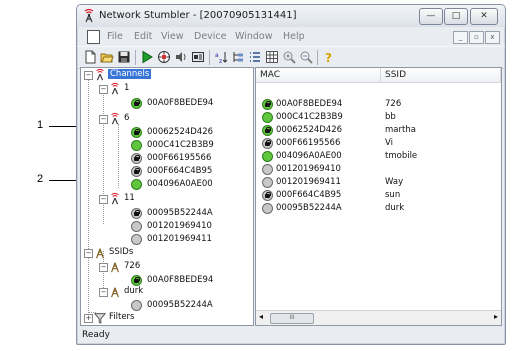 This screenshot has height=351, width=513. What do you see at coordinates (309, 130) in the screenshot?
I see `row-mac: 00062524D426` at bounding box center [309, 130].